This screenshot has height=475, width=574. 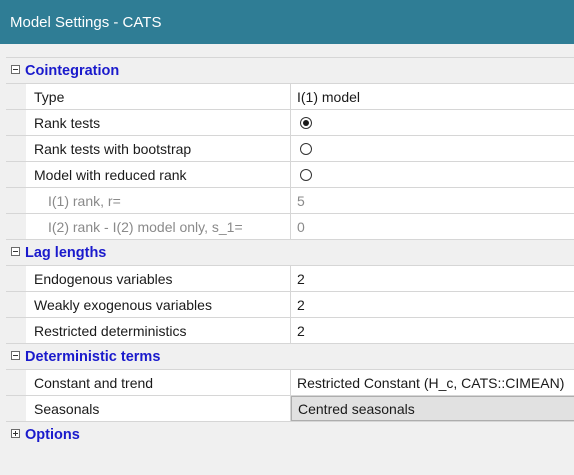 What do you see at coordinates (290, 357) in the screenshot?
I see `section-deterministic-terms: Deterministic terms` at bounding box center [290, 357].